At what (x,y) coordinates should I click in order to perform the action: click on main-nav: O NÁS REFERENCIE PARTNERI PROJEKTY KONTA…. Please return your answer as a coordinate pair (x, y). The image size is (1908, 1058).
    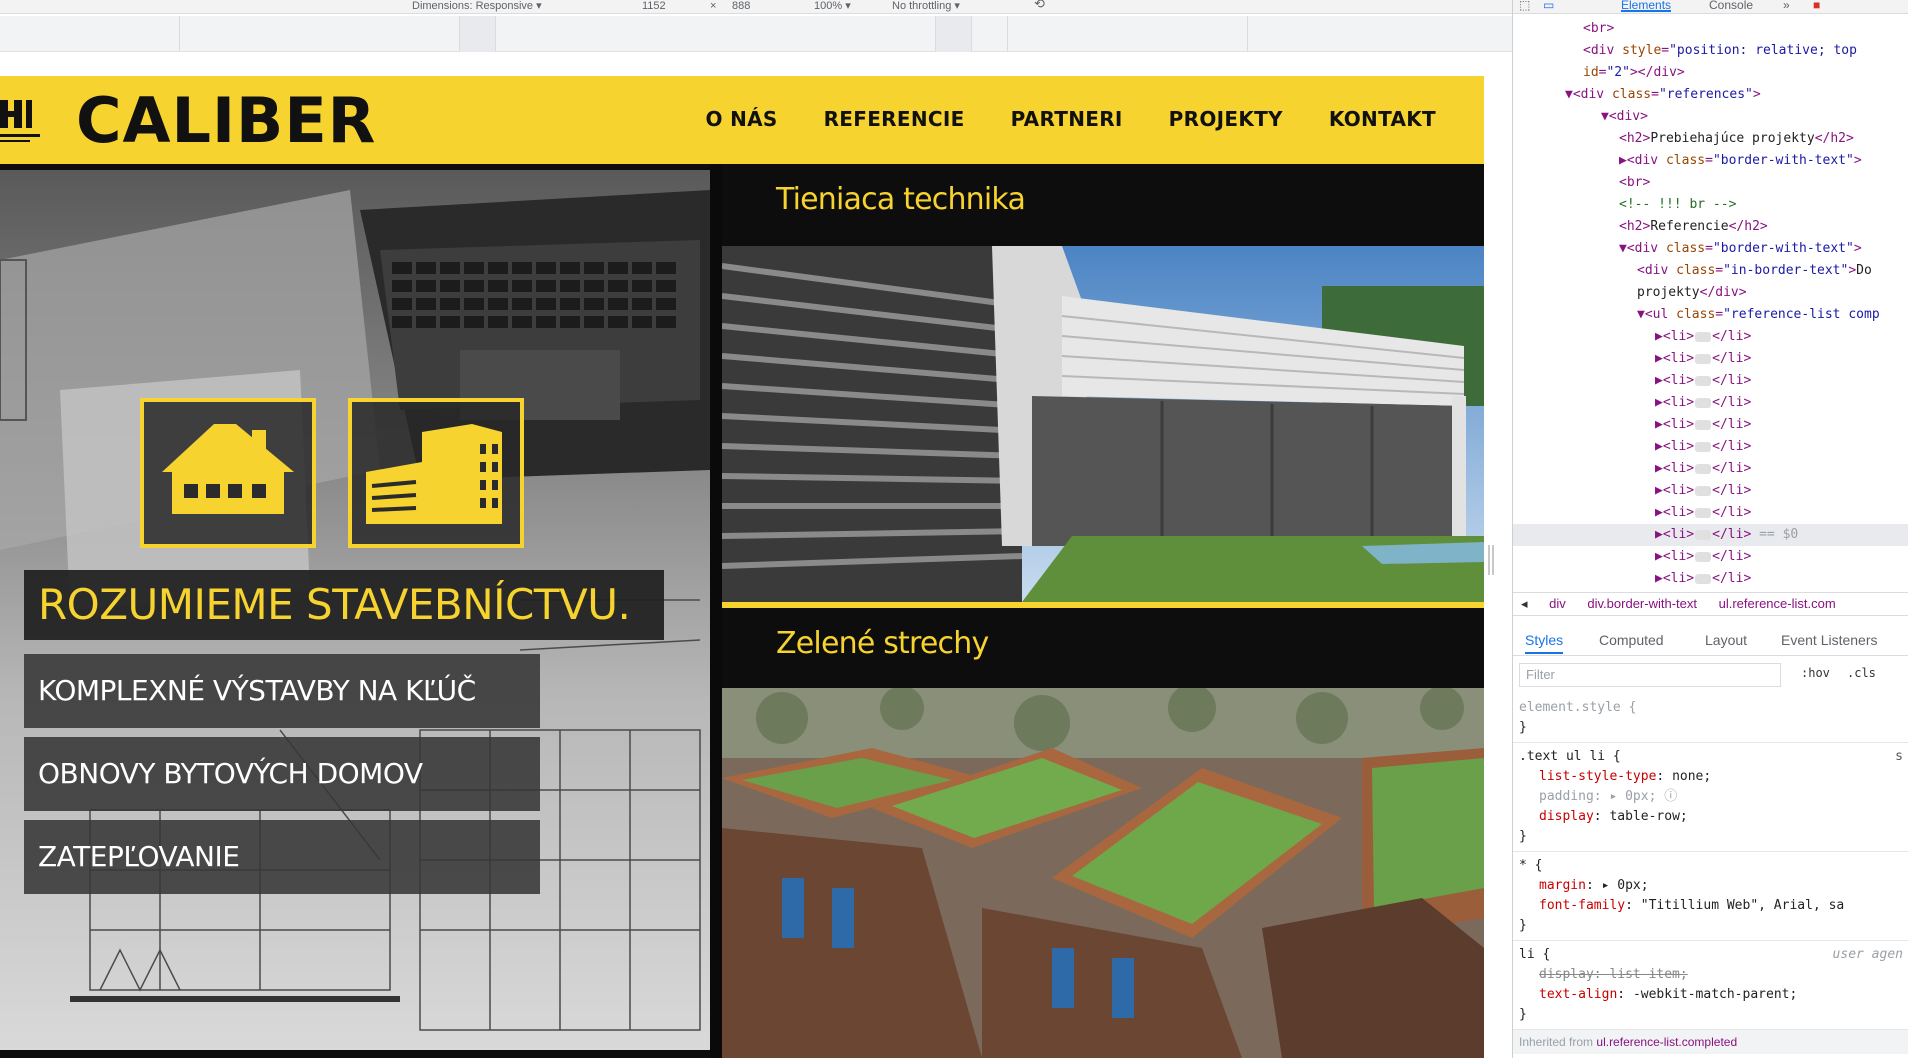
    Looking at the image, I should click on (1071, 119).